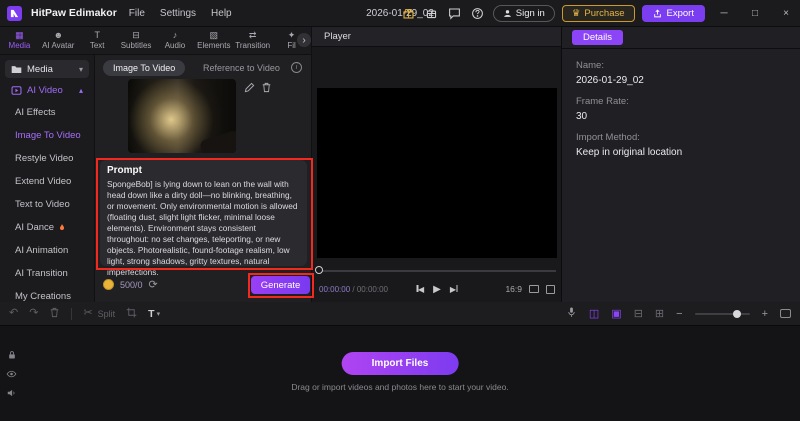 The height and width of the screenshot is (421, 800). What do you see at coordinates (182, 116) in the screenshot?
I see `source-image-thumbnail` at bounding box center [182, 116].